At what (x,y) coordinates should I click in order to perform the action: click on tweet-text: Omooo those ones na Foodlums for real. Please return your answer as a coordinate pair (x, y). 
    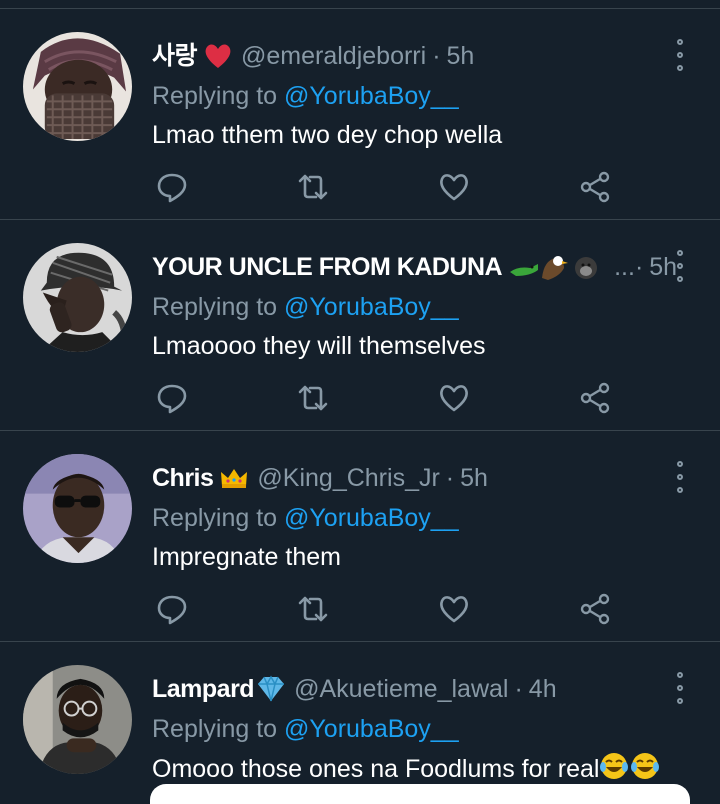
    Looking at the image, I should click on (376, 769).